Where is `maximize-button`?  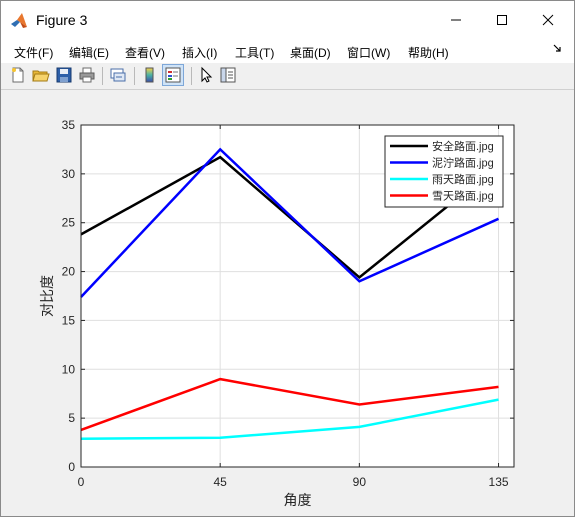 maximize-button is located at coordinates (502, 20).